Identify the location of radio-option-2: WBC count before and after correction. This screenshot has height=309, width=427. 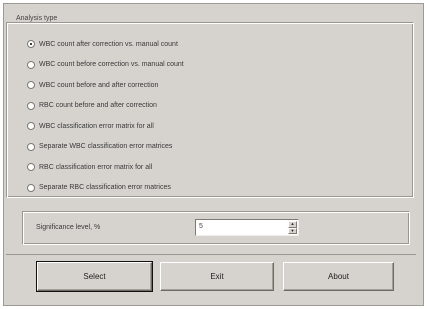
(105, 85).